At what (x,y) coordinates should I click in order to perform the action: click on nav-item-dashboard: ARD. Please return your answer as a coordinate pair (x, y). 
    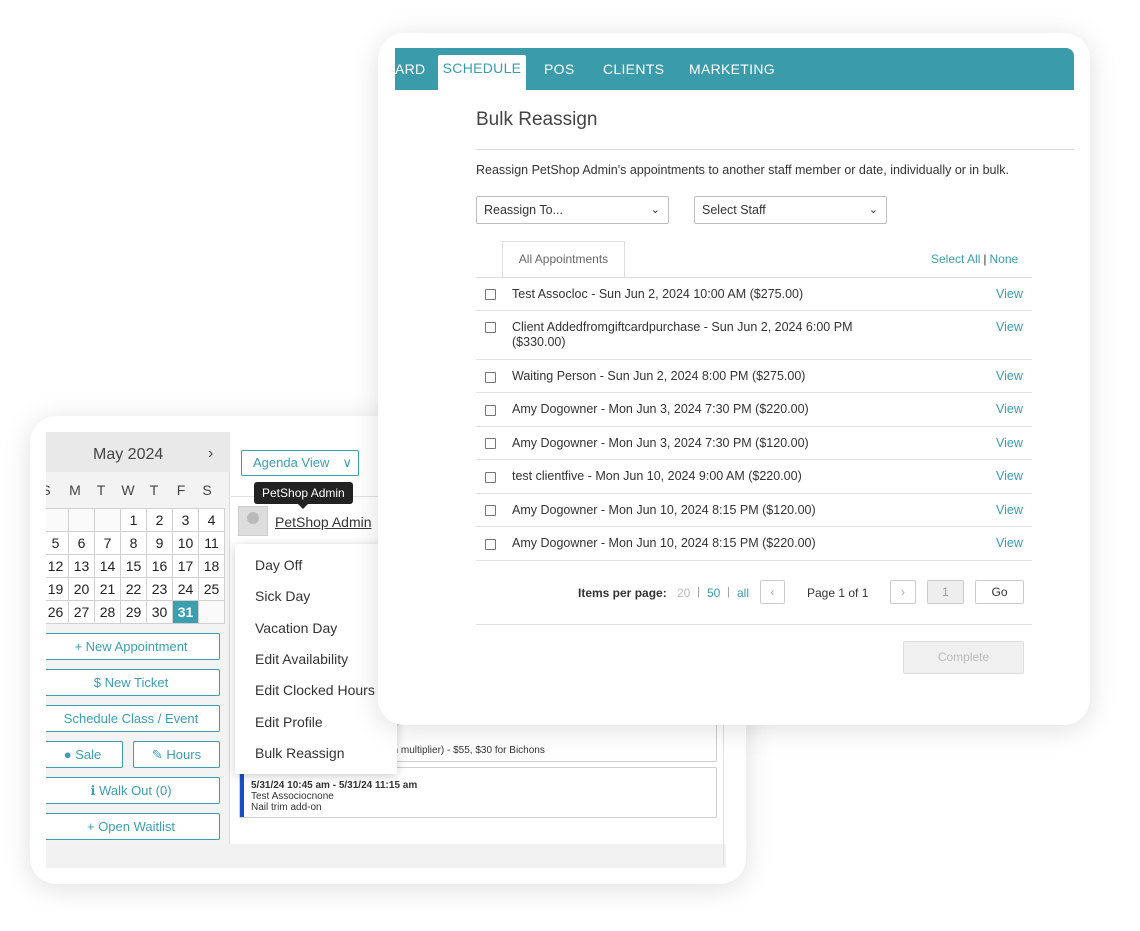
    Looking at the image, I should click on (410, 69).